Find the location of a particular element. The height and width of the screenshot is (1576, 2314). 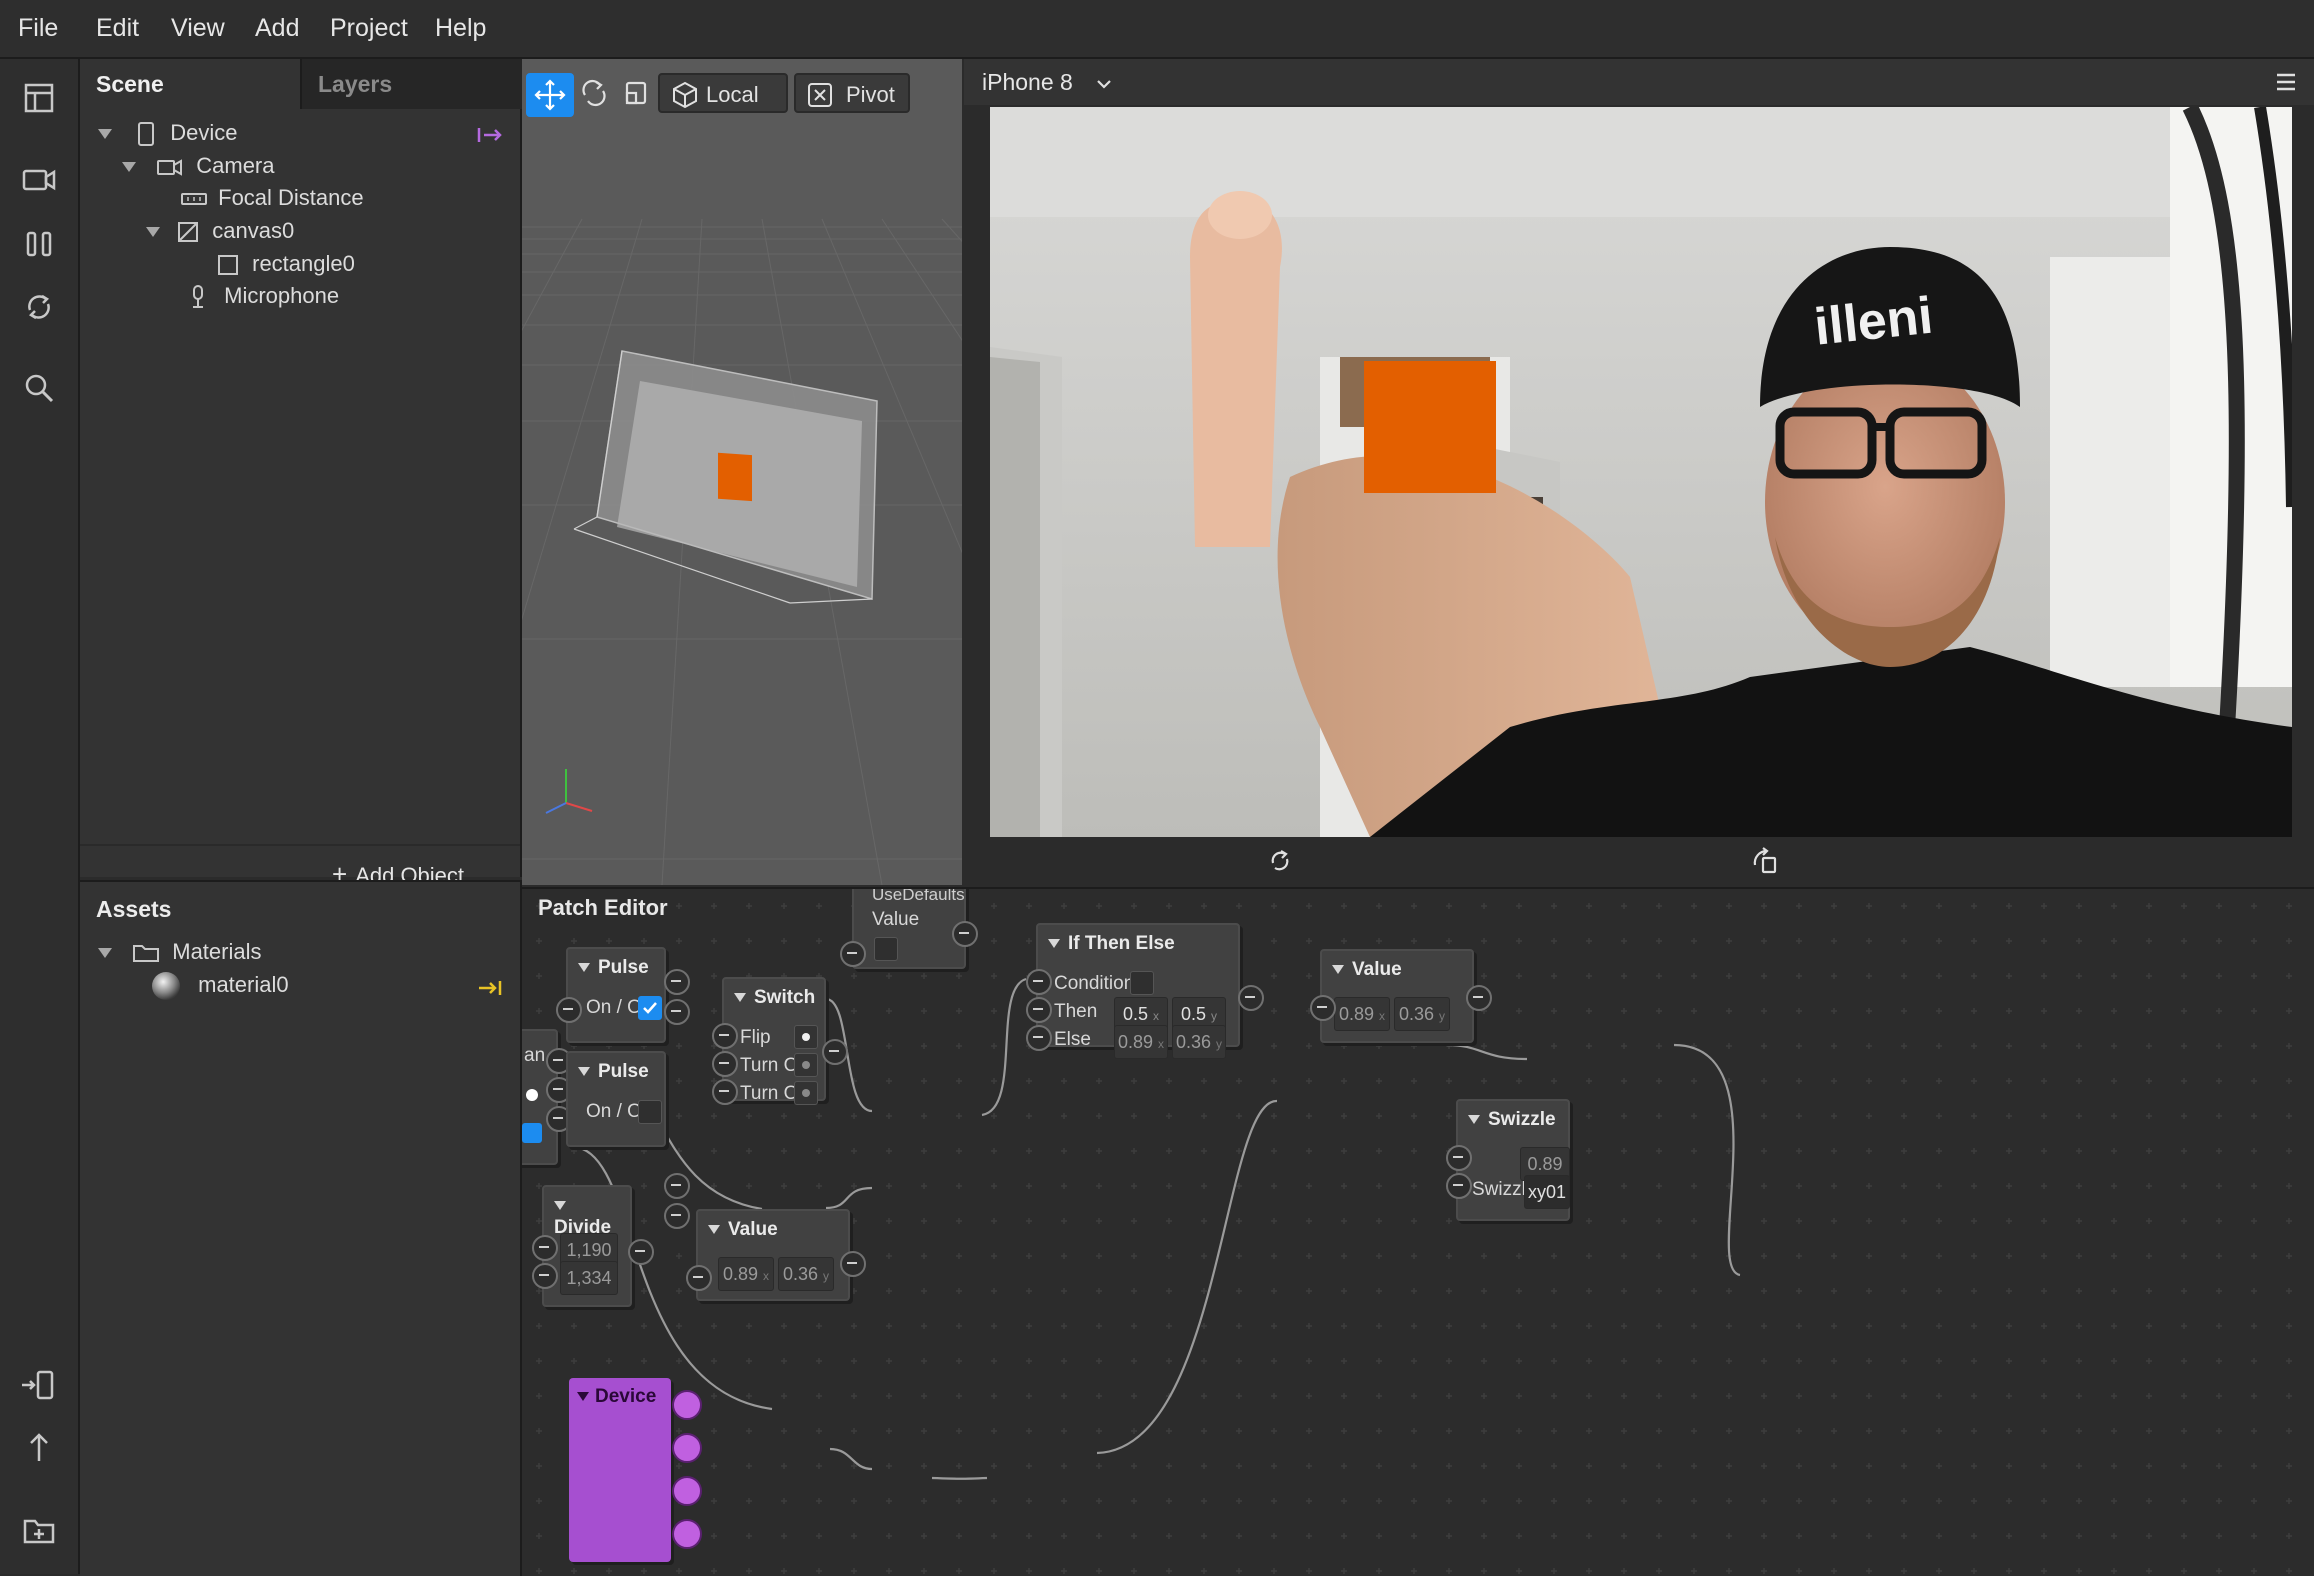

pulse-1-checkbox is located at coordinates (650, 1008).